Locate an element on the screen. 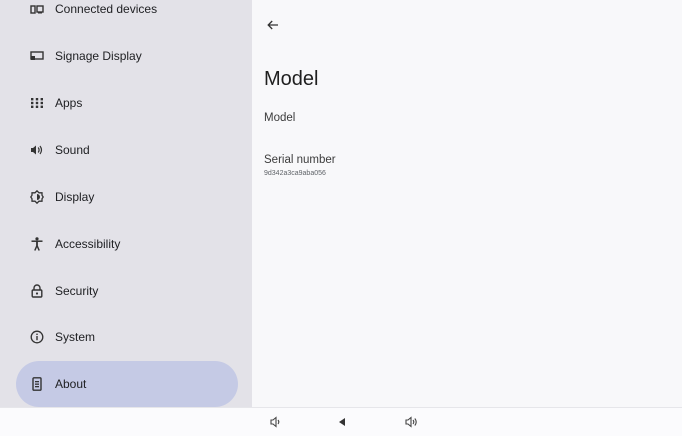  lock-icon is located at coordinates (37, 291).